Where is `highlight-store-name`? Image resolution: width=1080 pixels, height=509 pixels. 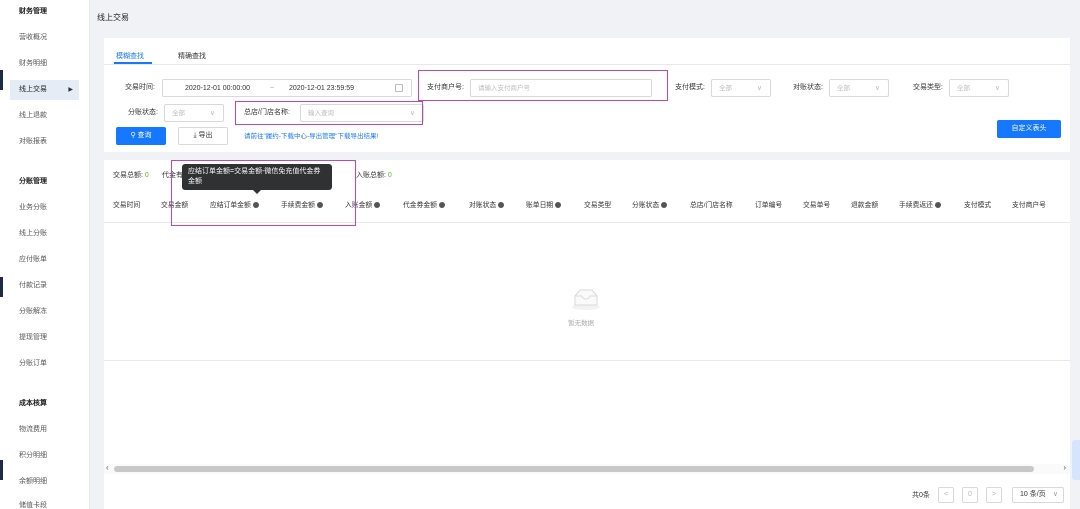
highlight-store-name is located at coordinates (329, 113).